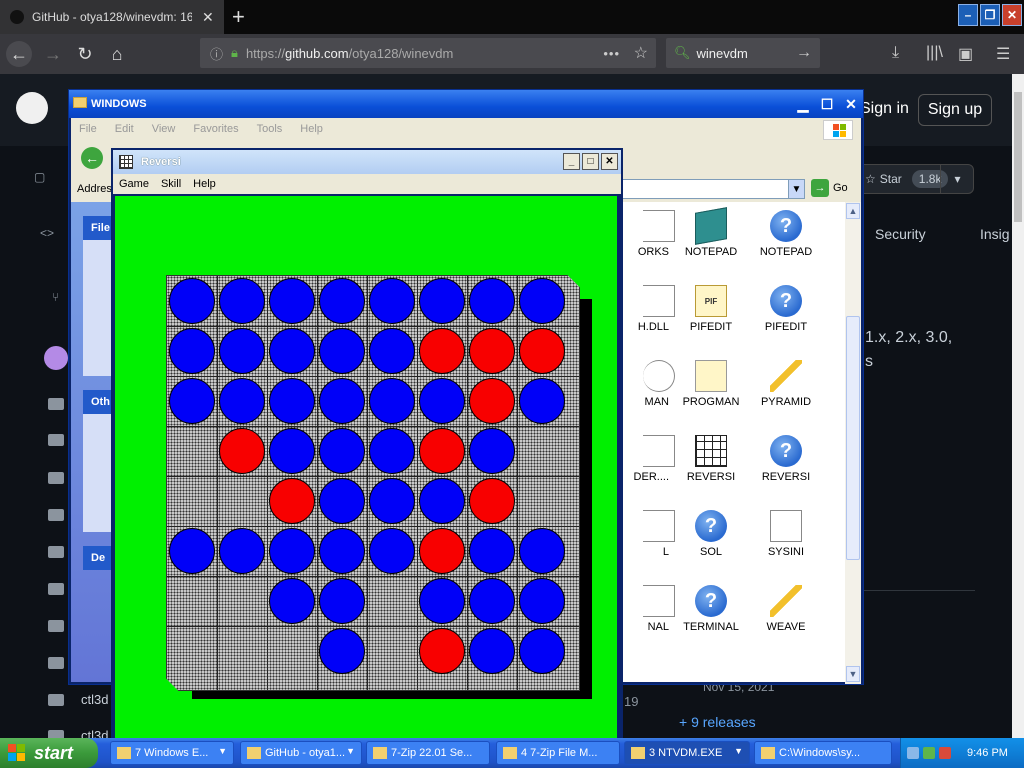  I want to click on menu-file: File, so click(88, 129).